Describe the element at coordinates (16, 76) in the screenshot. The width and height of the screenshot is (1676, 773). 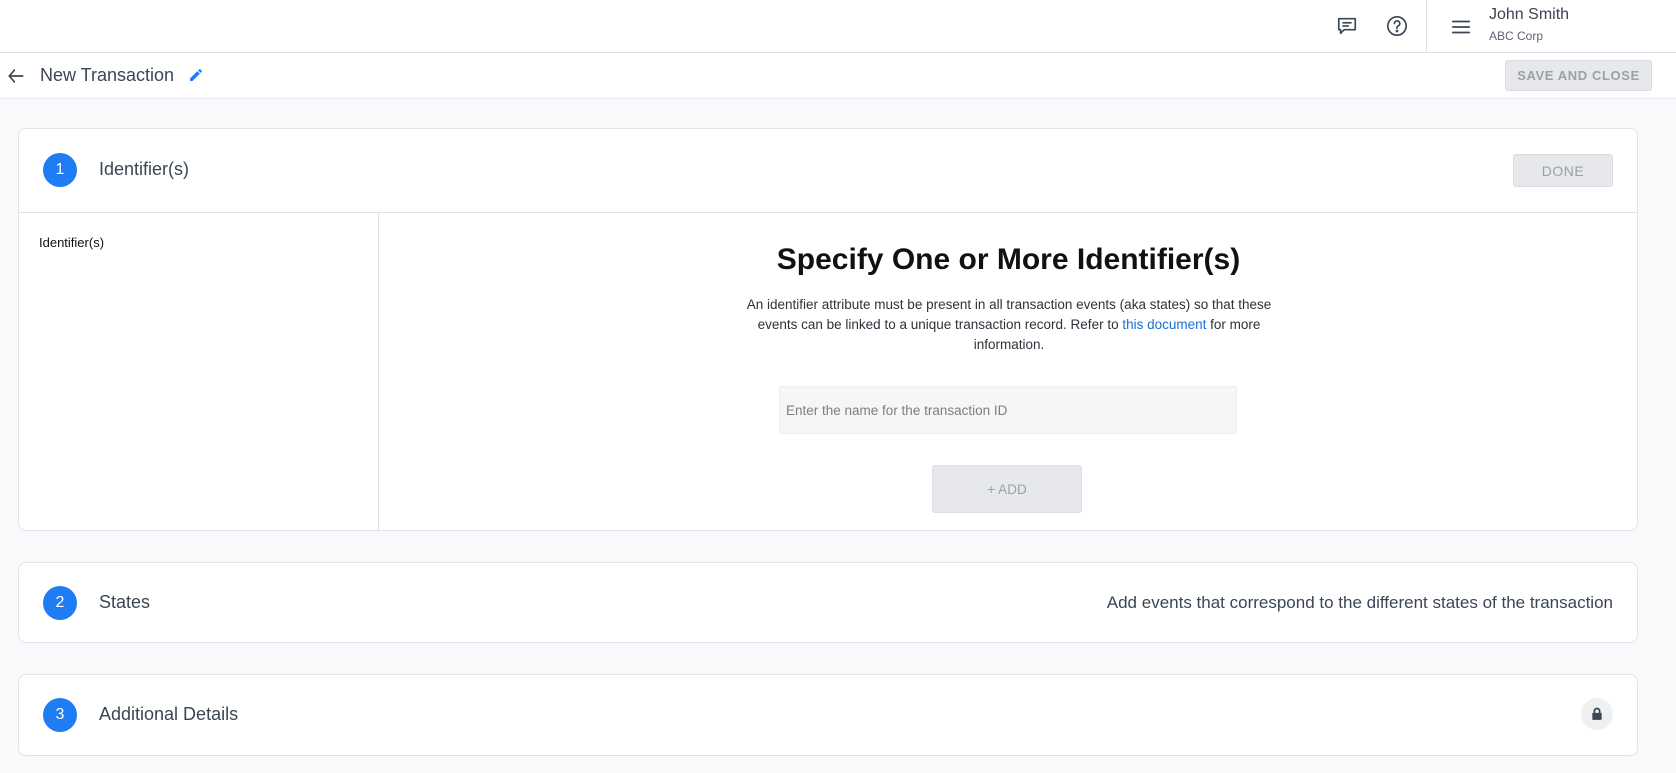
I see `back-arrow-icon` at that location.